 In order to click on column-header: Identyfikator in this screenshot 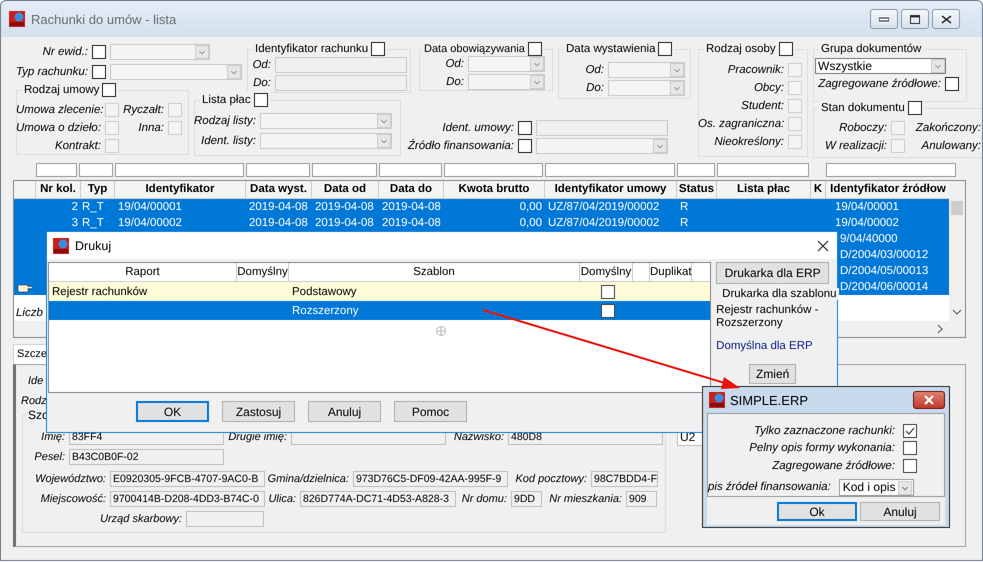, I will do `click(180, 189)`.